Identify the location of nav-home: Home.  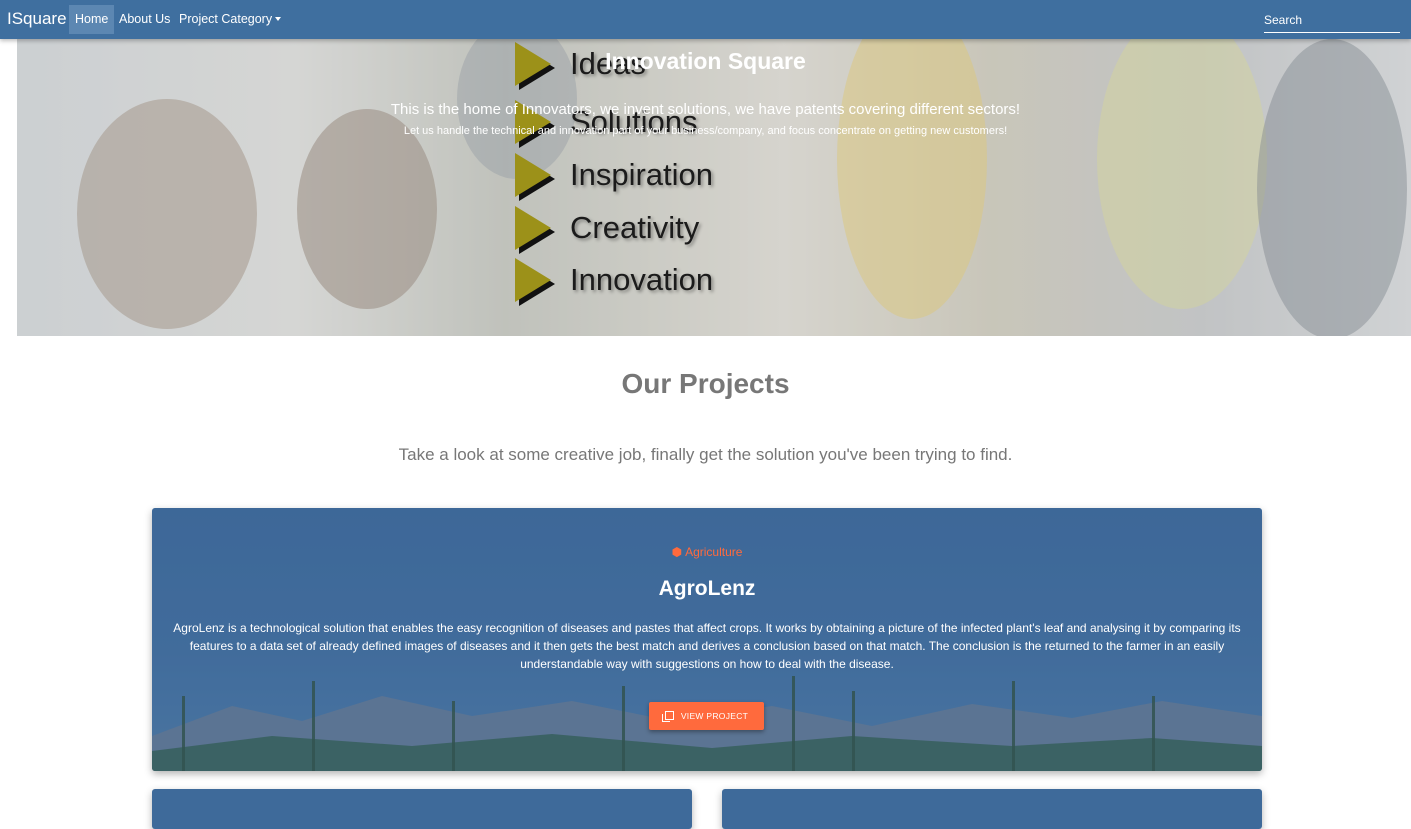
(92, 19).